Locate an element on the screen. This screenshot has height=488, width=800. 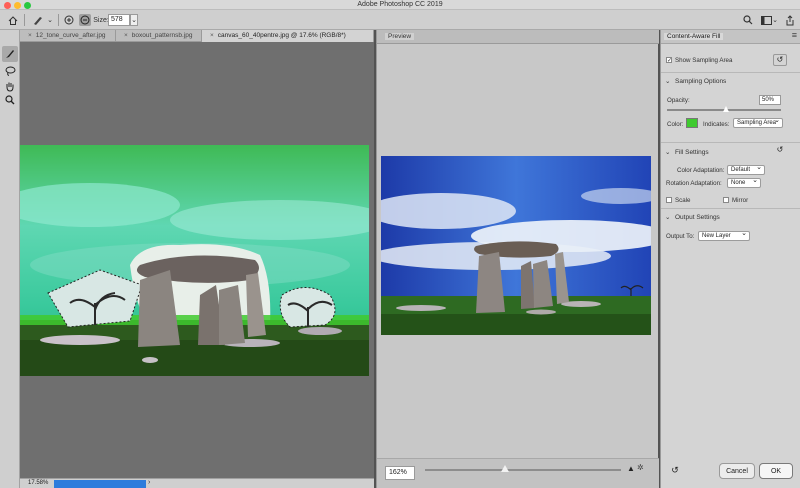
tools-panel is located at coordinates (10, 259).